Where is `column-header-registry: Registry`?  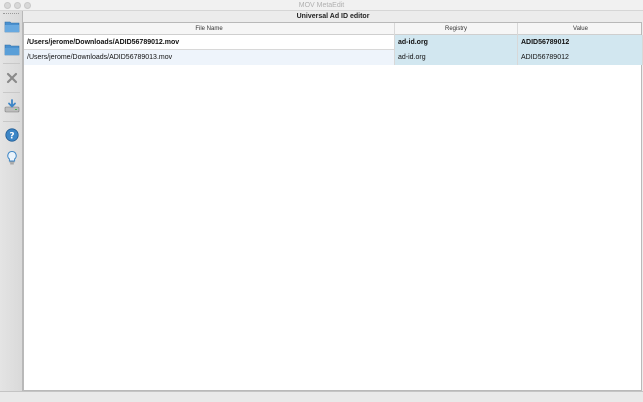 column-header-registry: Registry is located at coordinates (456, 29).